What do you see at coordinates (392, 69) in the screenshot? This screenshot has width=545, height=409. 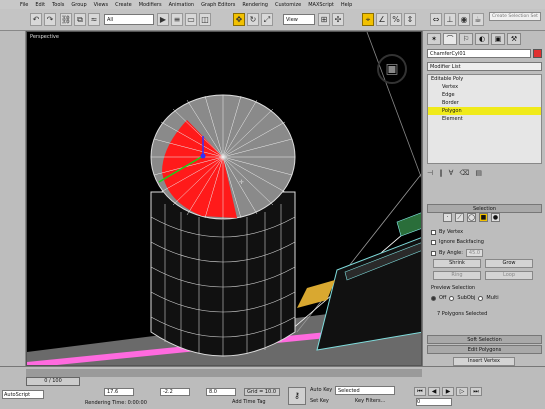 I see `viewcube-icon: ▣` at bounding box center [392, 69].